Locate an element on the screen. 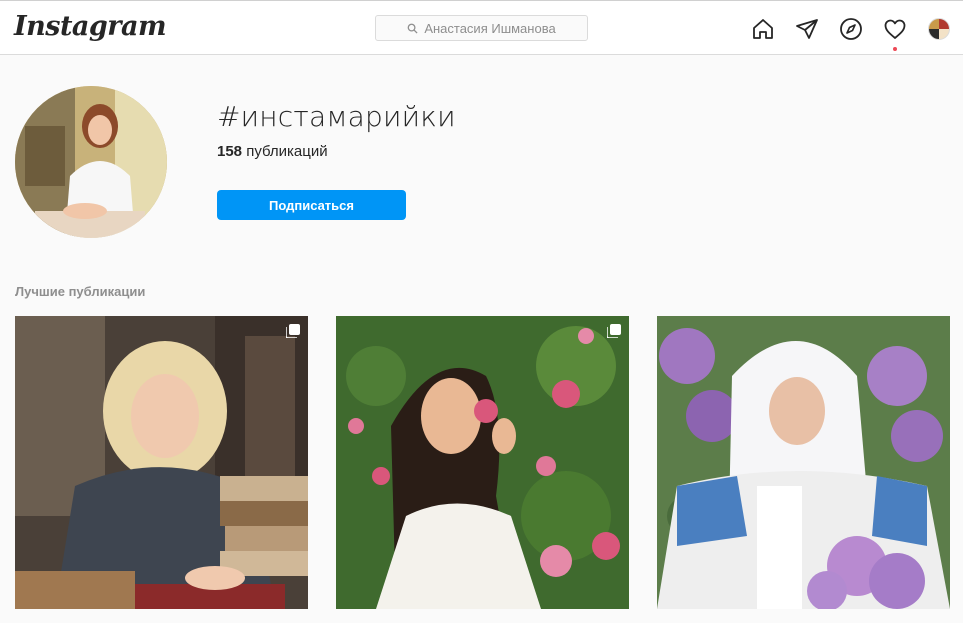  posts-count-label: публикаций is located at coordinates (285, 151).